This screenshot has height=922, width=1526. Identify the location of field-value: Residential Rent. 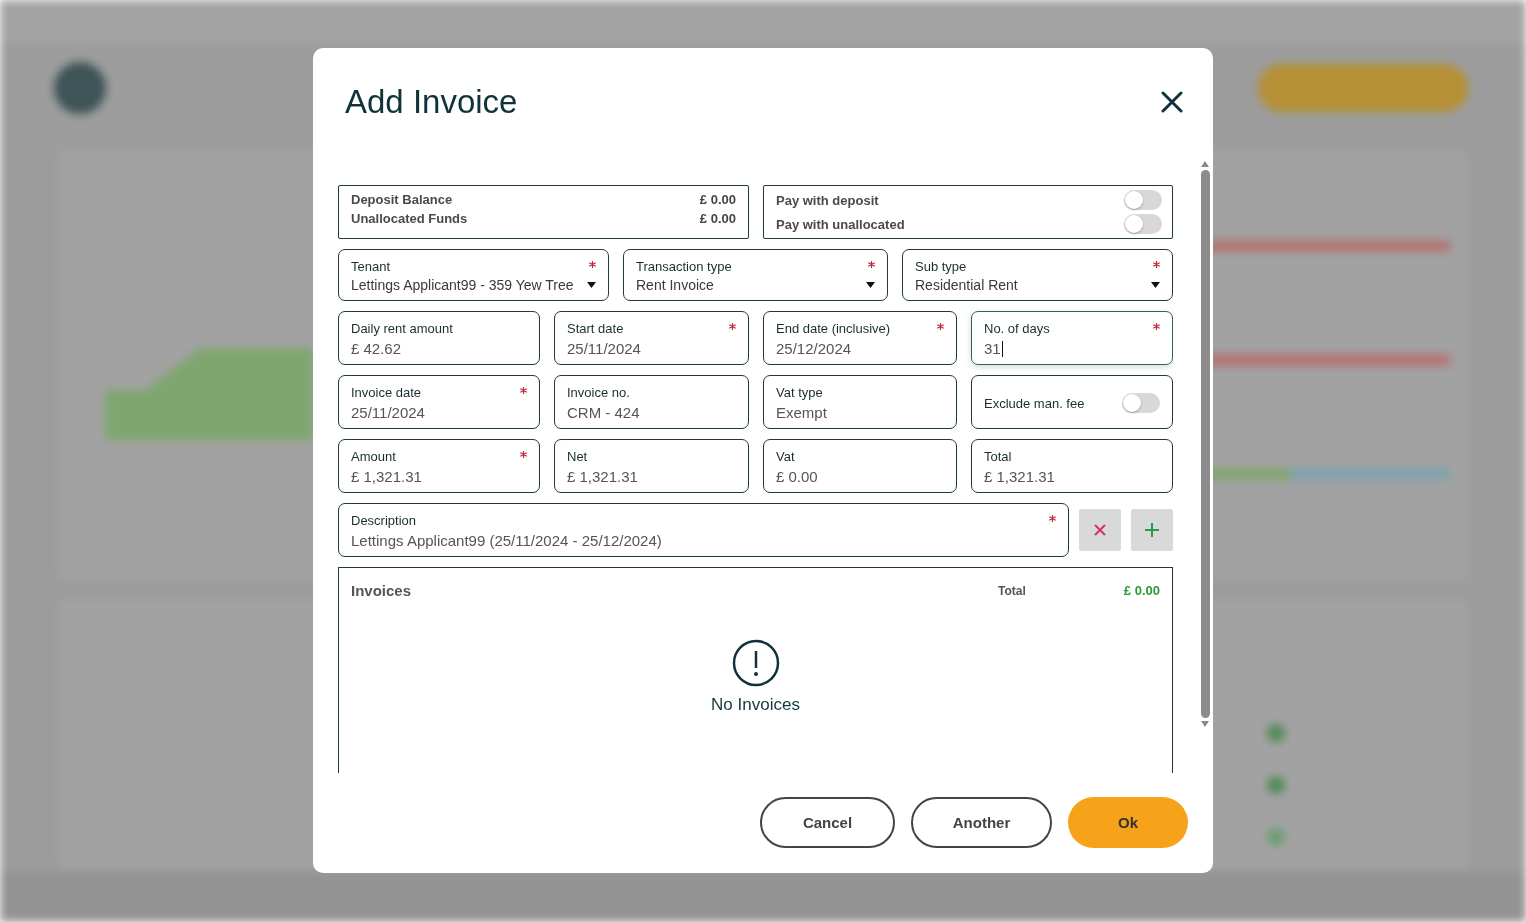
(966, 285).